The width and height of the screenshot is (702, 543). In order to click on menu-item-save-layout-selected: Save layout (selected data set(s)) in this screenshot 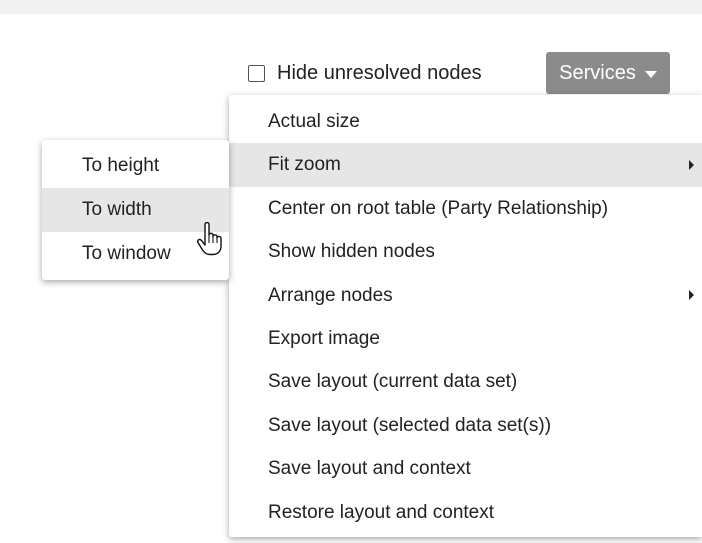, I will do `click(465, 425)`.